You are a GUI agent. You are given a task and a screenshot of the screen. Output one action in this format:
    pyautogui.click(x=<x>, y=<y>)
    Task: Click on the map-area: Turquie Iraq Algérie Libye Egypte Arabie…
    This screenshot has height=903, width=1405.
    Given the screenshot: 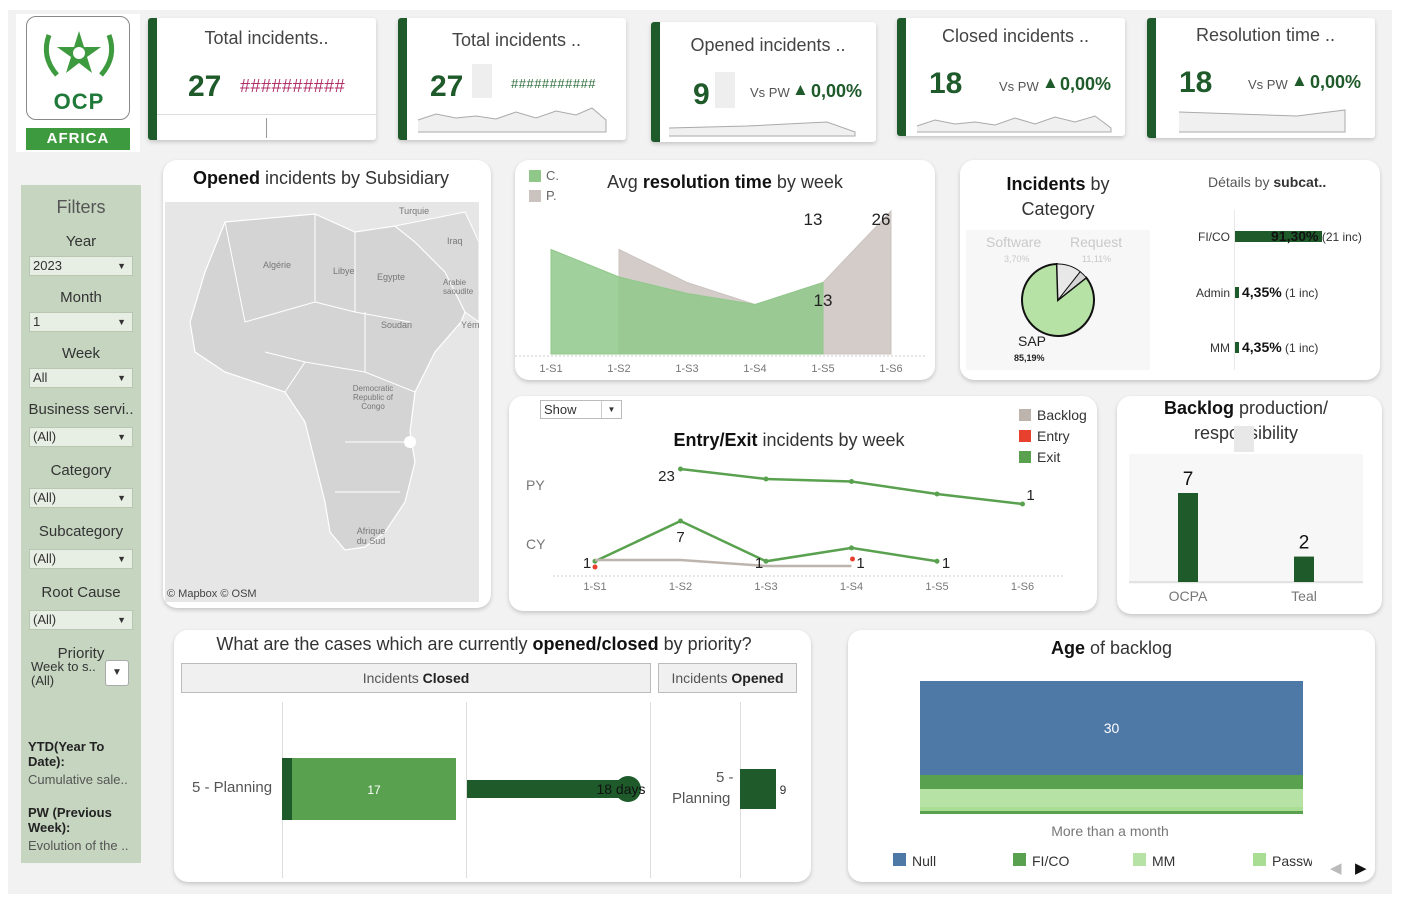 What is the action you would take?
    pyautogui.click(x=322, y=402)
    